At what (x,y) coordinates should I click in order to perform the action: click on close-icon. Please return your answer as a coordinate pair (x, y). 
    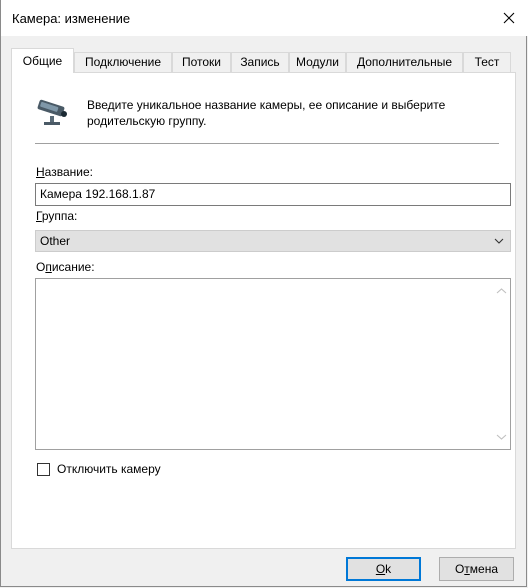
    Looking at the image, I should click on (509, 18).